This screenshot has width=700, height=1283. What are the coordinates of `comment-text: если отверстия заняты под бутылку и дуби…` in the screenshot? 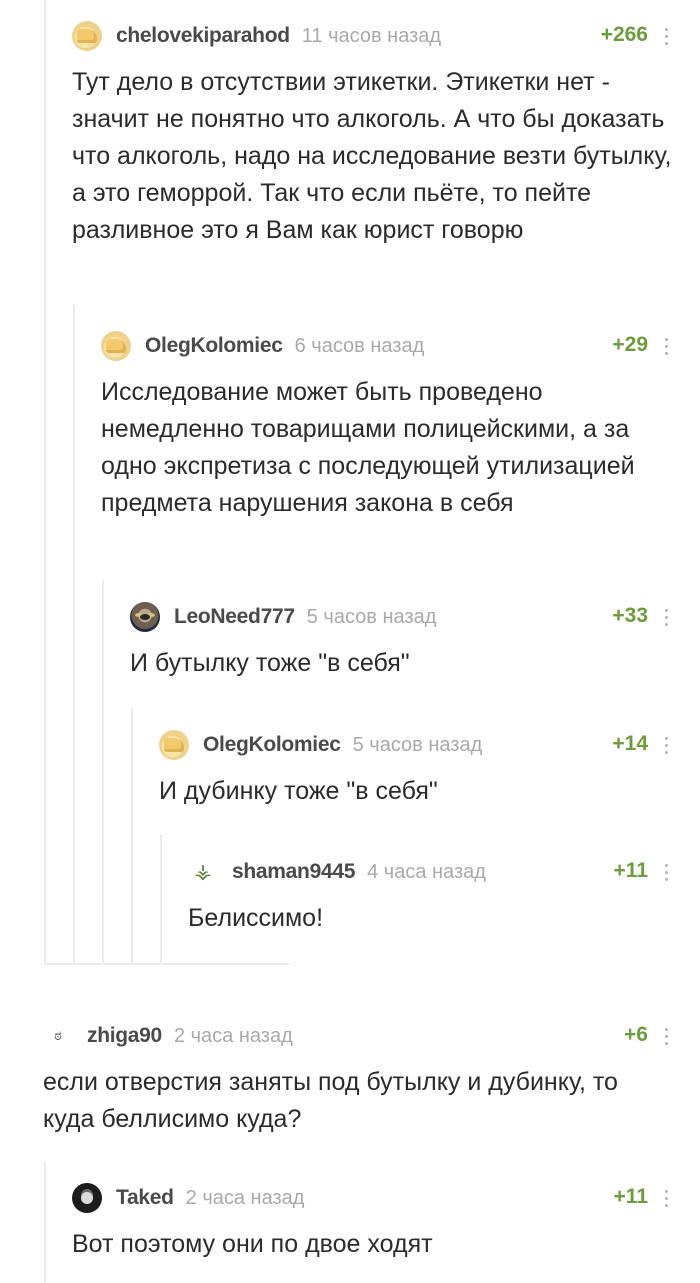 It's located at (330, 1100).